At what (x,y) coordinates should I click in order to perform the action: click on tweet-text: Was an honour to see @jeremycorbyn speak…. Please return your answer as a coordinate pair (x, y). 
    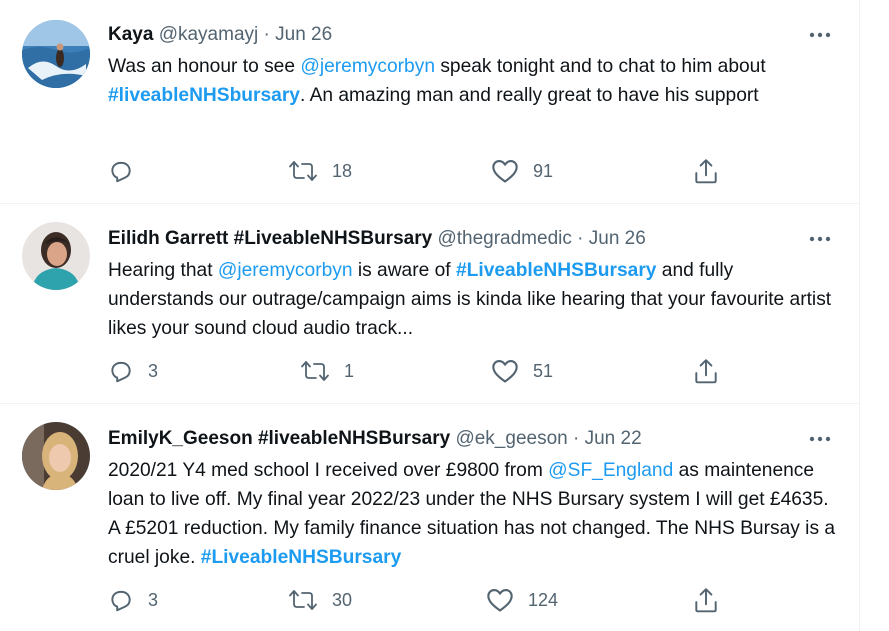
    Looking at the image, I should click on (475, 81).